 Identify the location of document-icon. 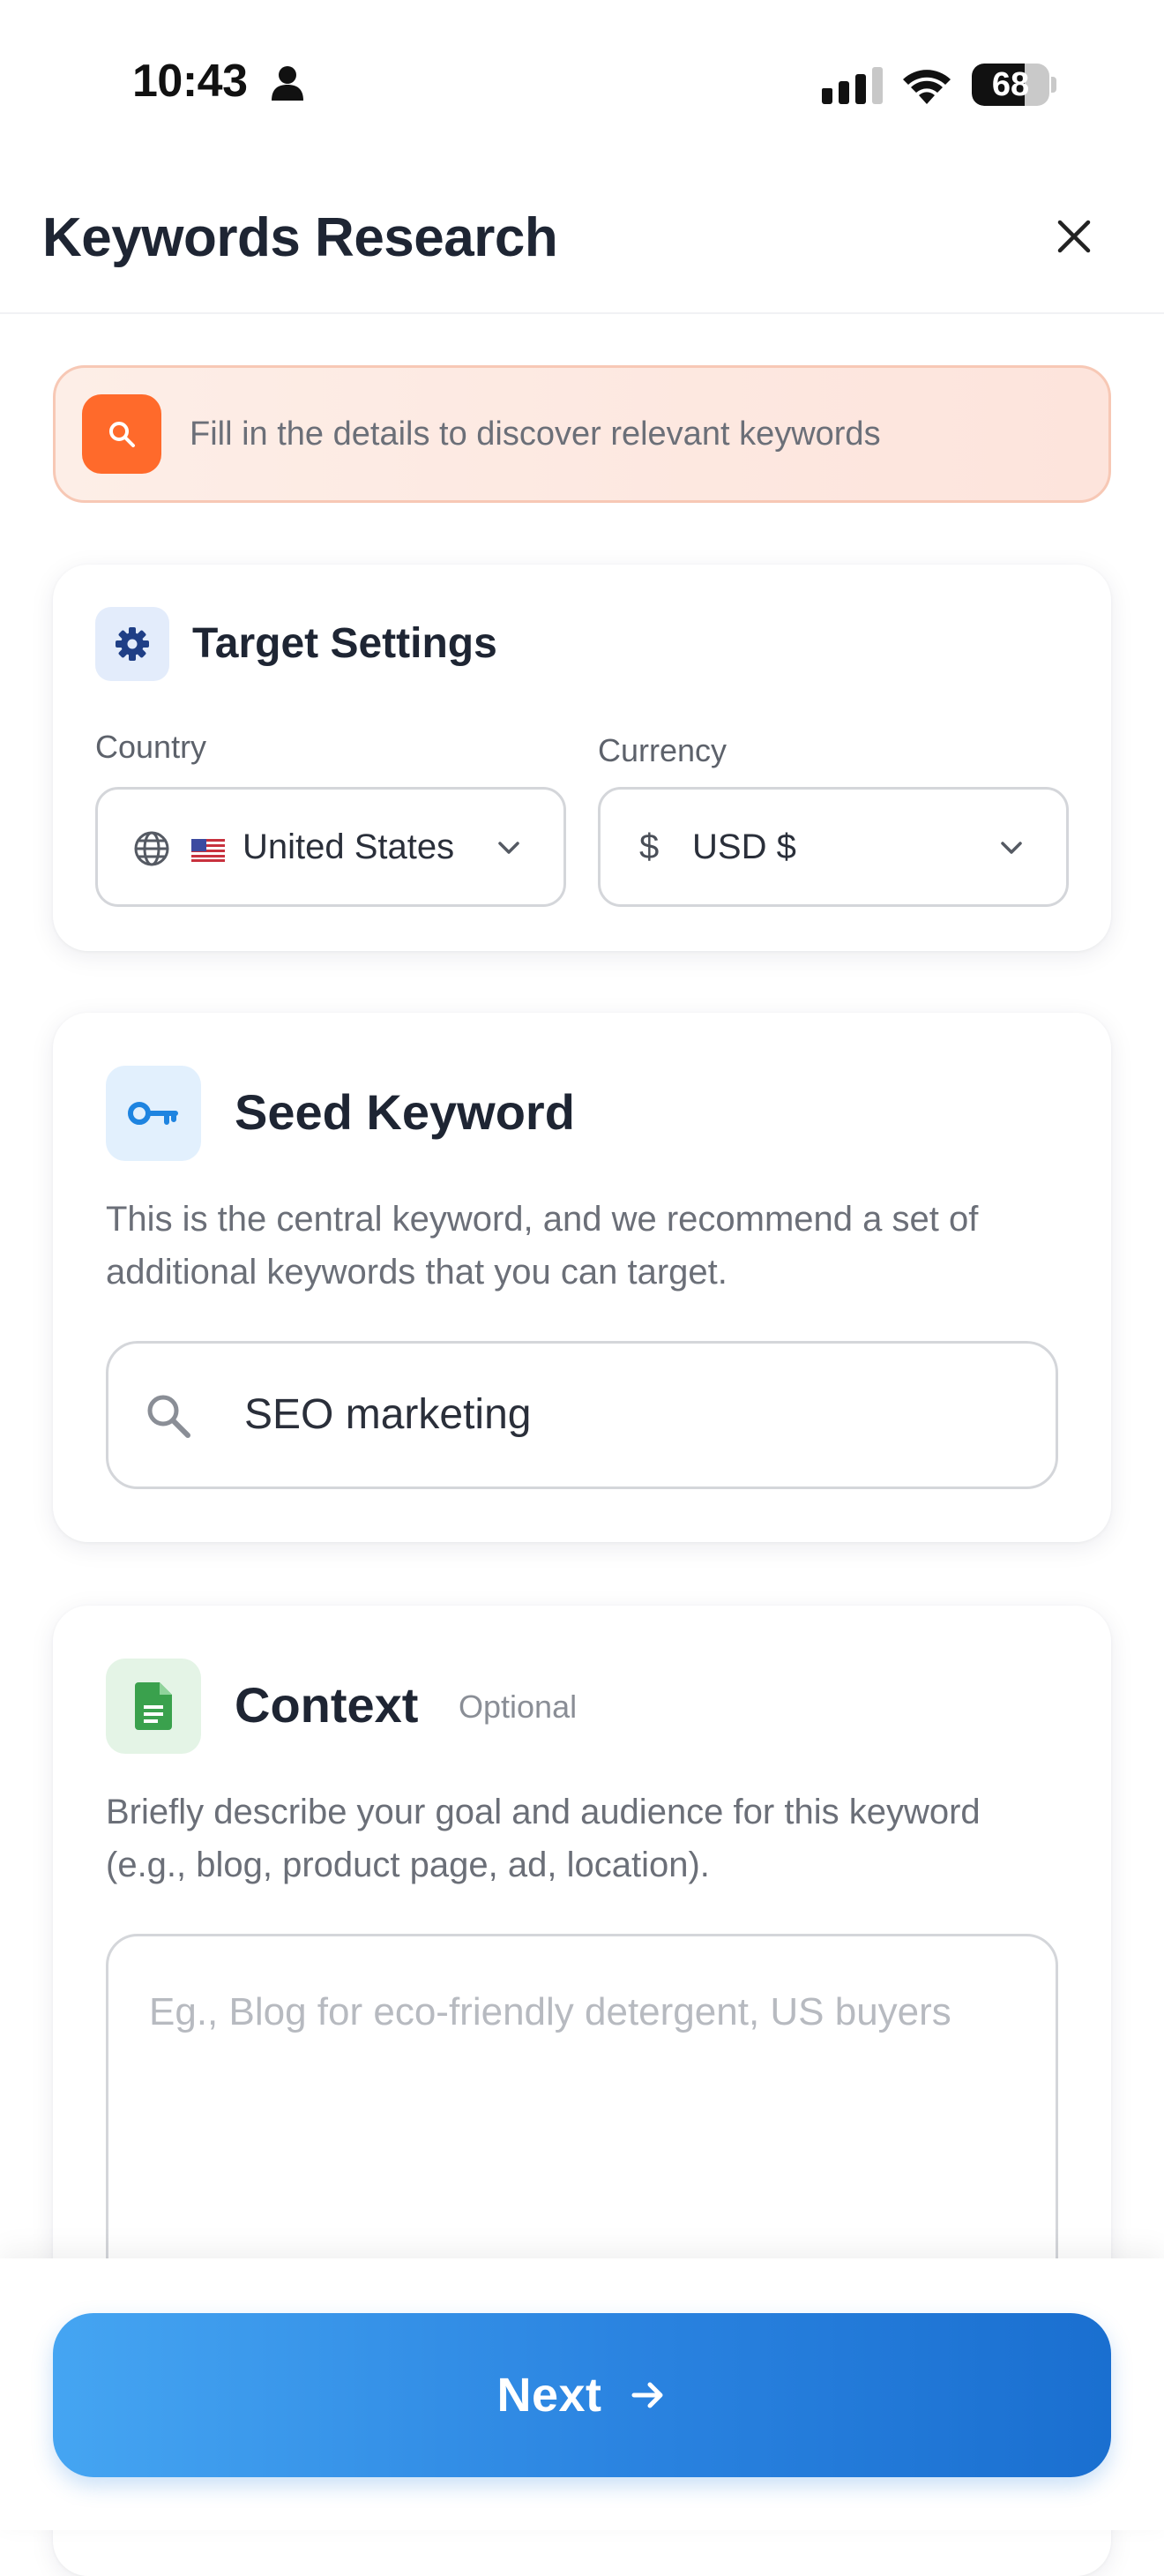
(153, 1706).